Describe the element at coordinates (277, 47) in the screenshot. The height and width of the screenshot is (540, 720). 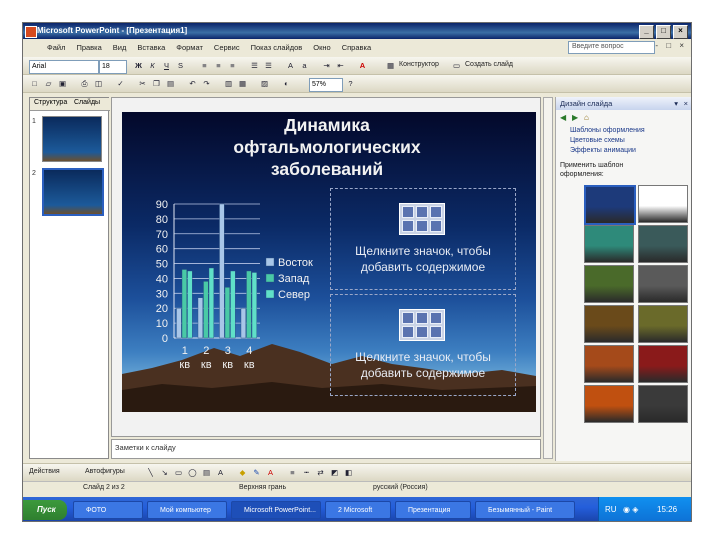
I see `menu-slideshow: Показ слайдов` at that location.